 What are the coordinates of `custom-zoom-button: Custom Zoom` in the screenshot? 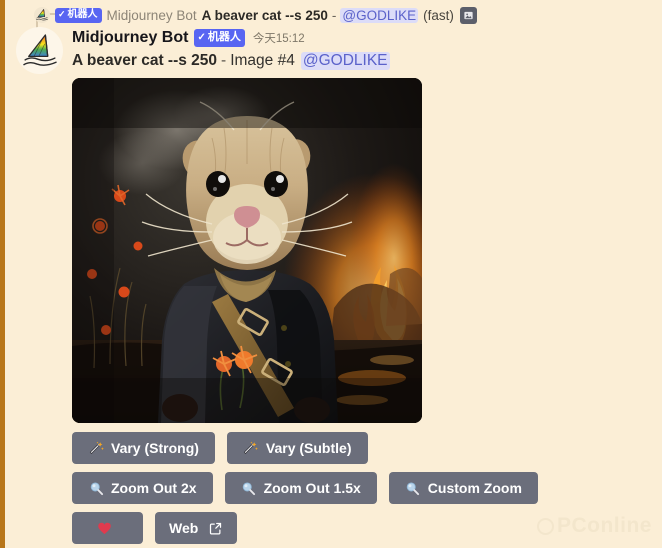 It's located at (463, 488).